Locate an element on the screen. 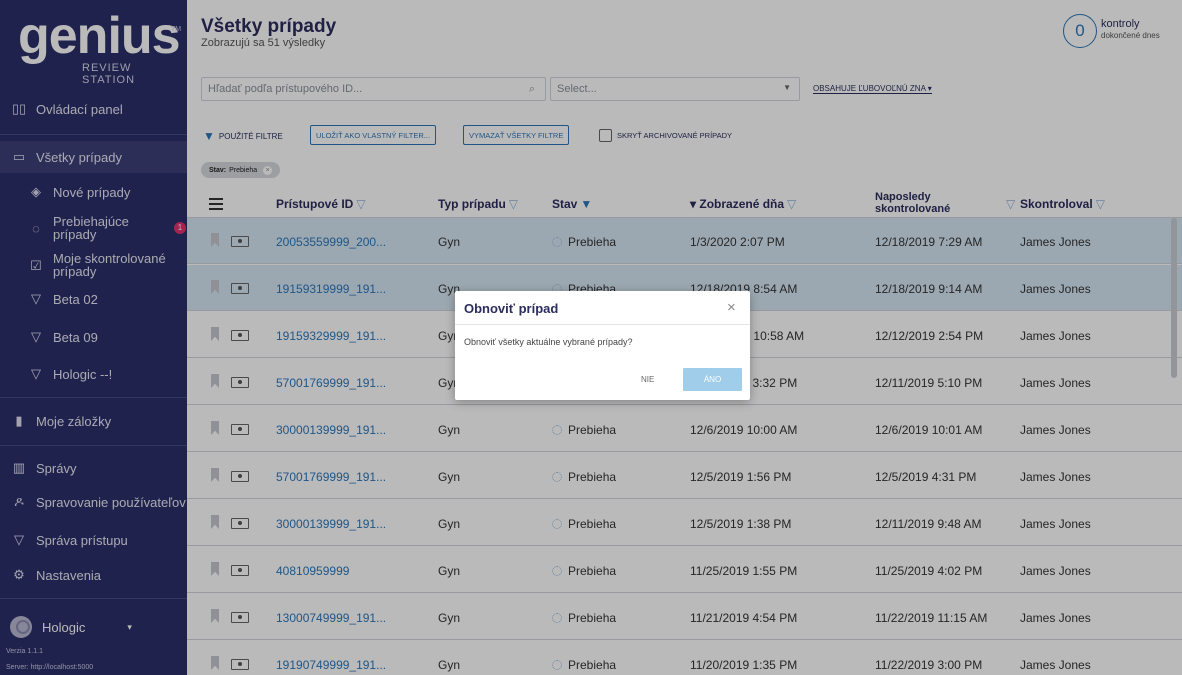 The width and height of the screenshot is (1182, 675). no-button: NIE is located at coordinates (647, 379).